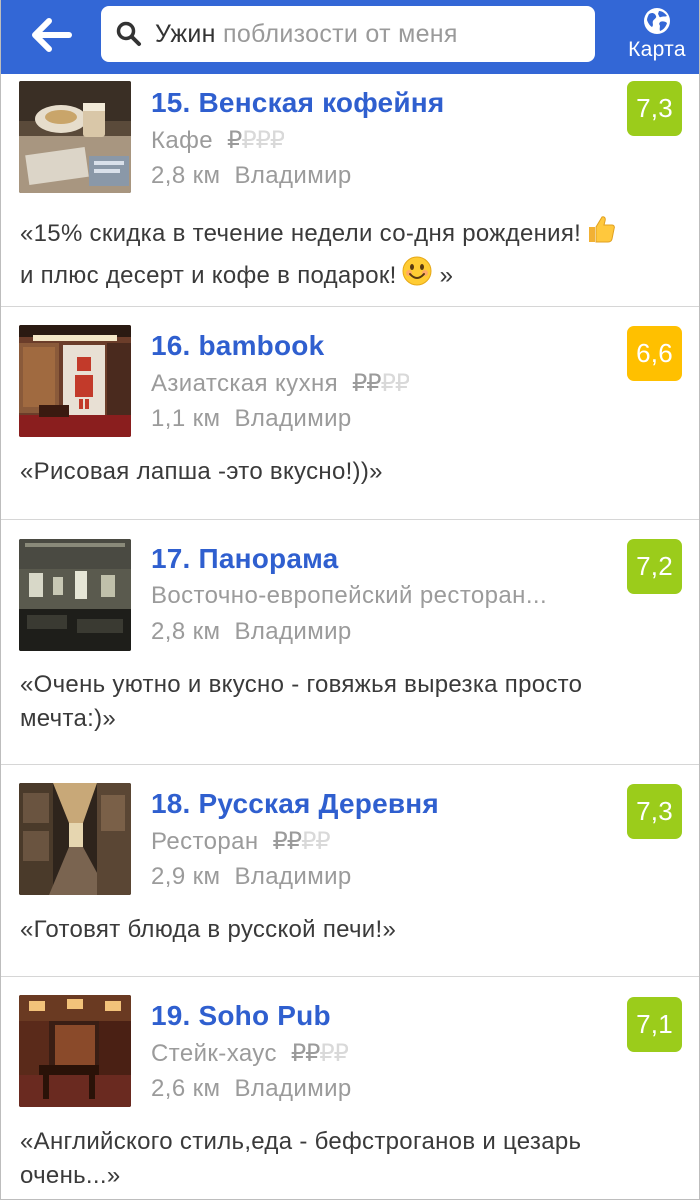 The height and width of the screenshot is (1200, 700). What do you see at coordinates (214, 1053) in the screenshot?
I see `venue-category: Стейк-хаус` at bounding box center [214, 1053].